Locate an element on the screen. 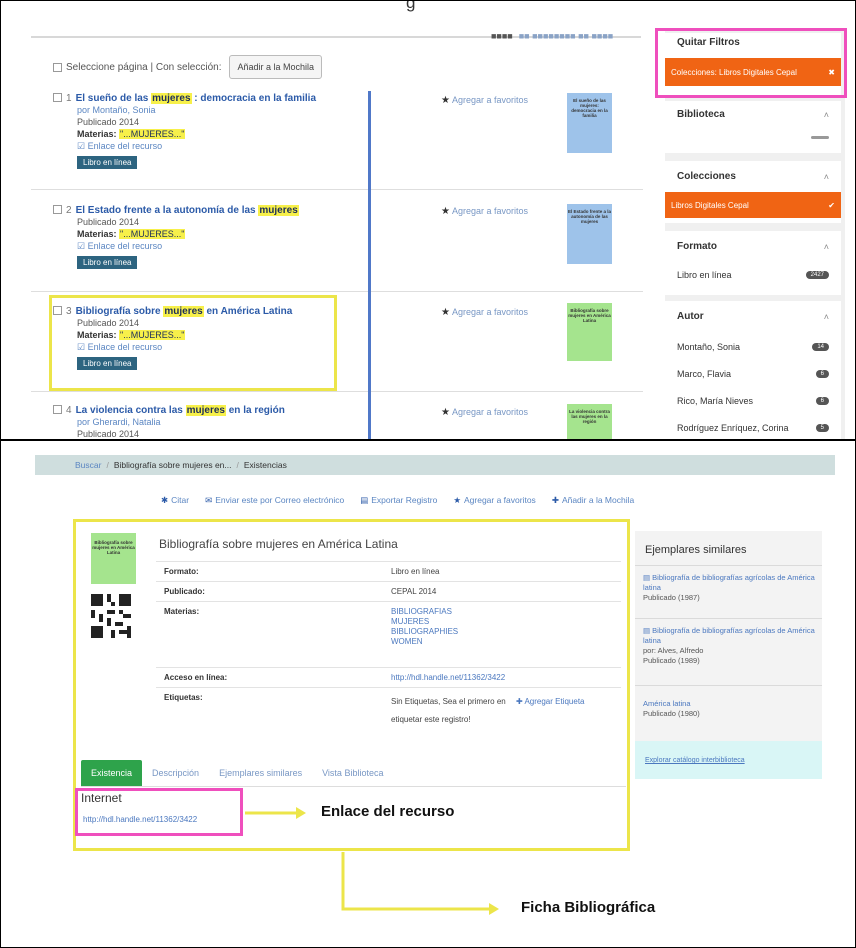 The image size is (856, 948). facet-item: Rico, María Nieves 6 is located at coordinates (753, 401).